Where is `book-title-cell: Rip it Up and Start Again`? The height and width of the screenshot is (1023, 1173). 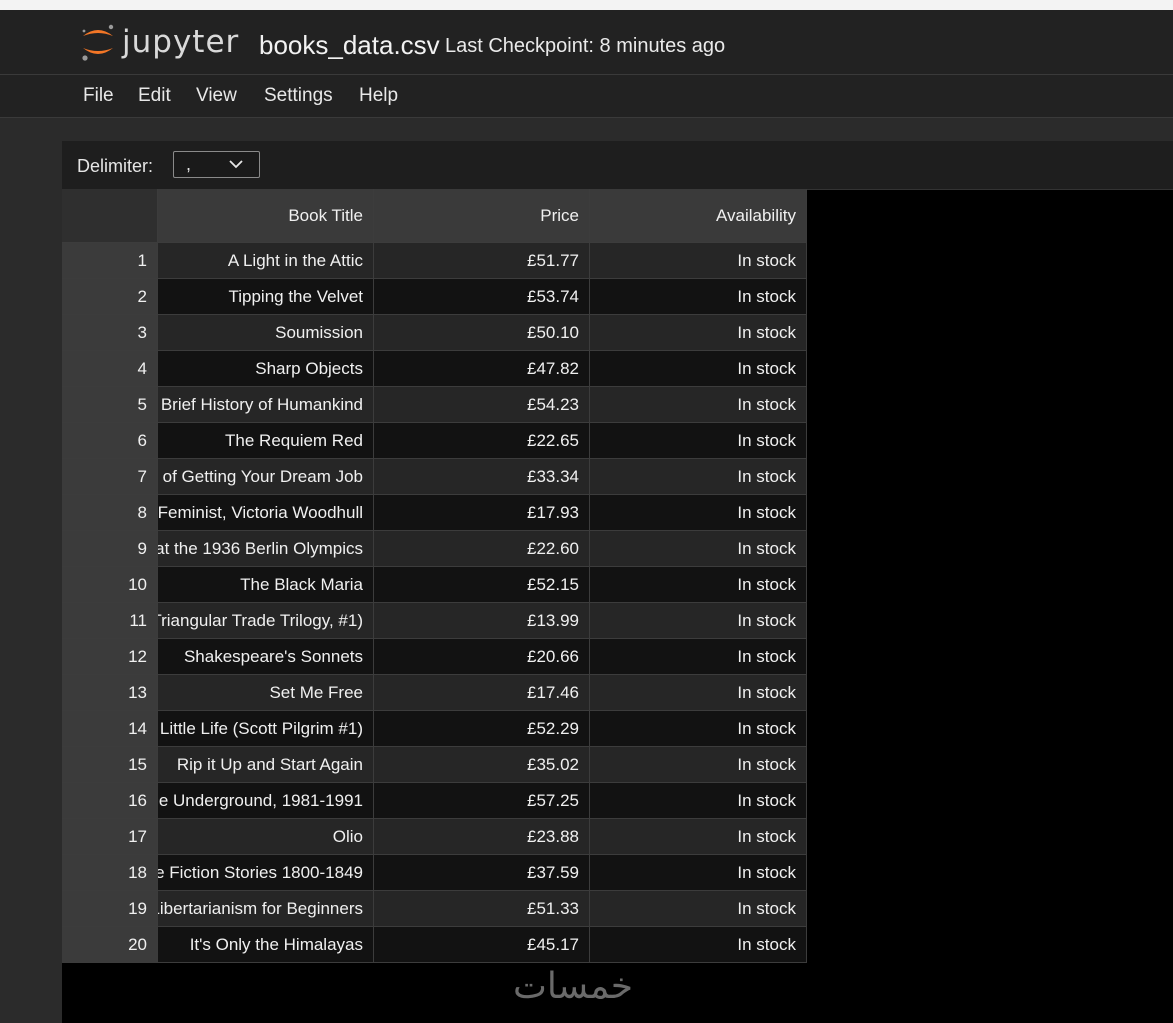 book-title-cell: Rip it Up and Start Again is located at coordinates (266, 765).